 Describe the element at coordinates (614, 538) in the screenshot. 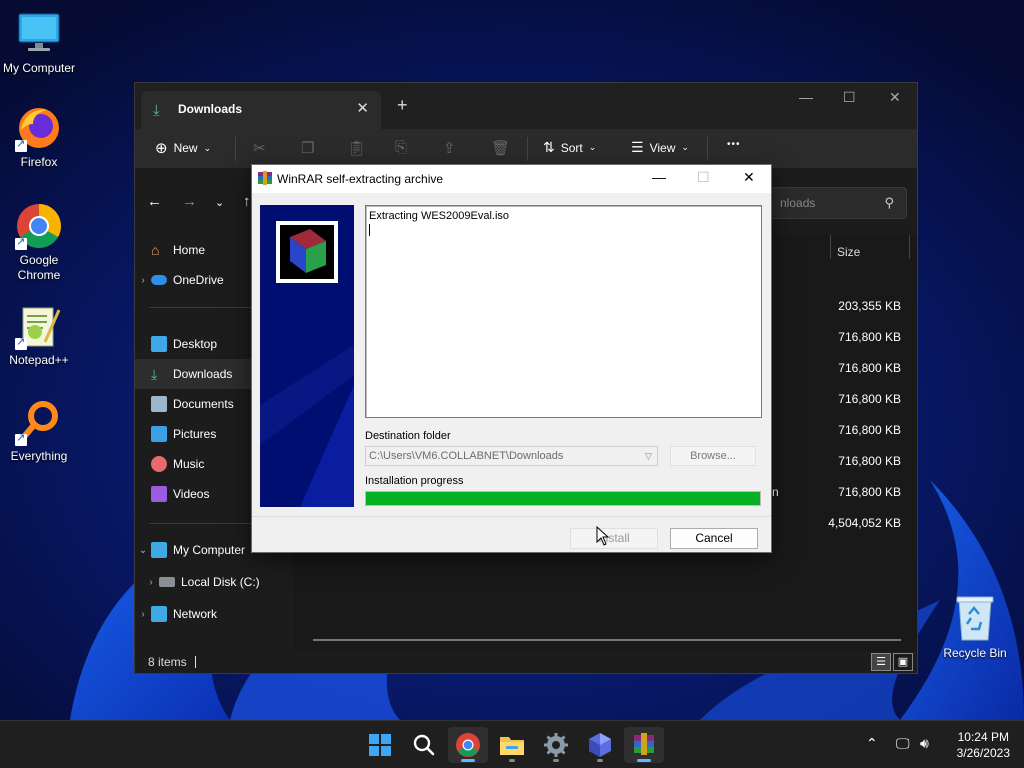

I see `install-button: Install` at that location.